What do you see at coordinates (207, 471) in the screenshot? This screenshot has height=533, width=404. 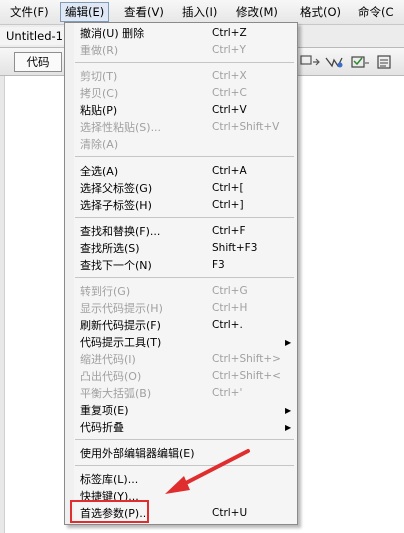 I see `annotation-arrow-icon` at bounding box center [207, 471].